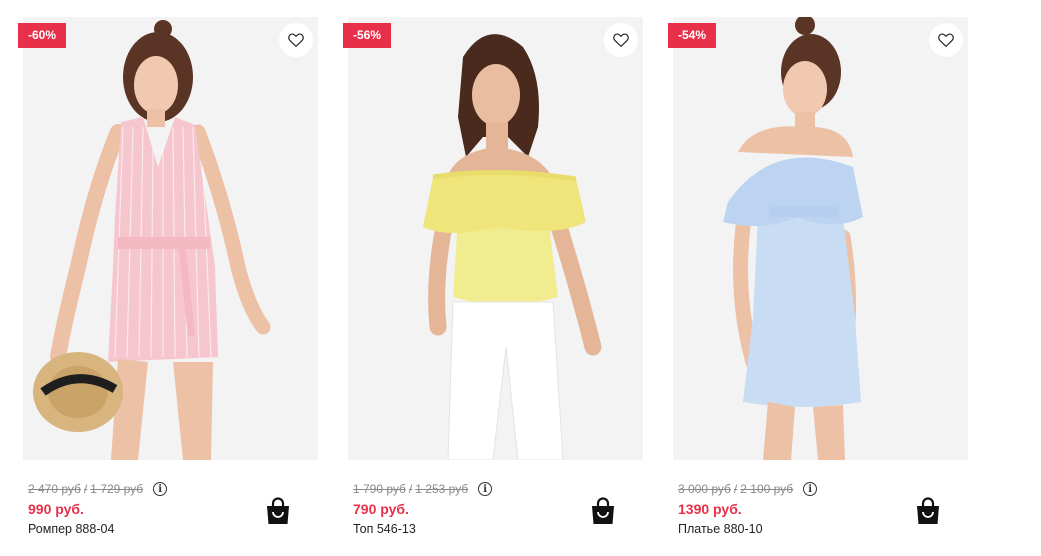 Image resolution: width=1041 pixels, height=556 pixels. What do you see at coordinates (71, 529) in the screenshot?
I see `product-name: Ромпер 888-04` at bounding box center [71, 529].